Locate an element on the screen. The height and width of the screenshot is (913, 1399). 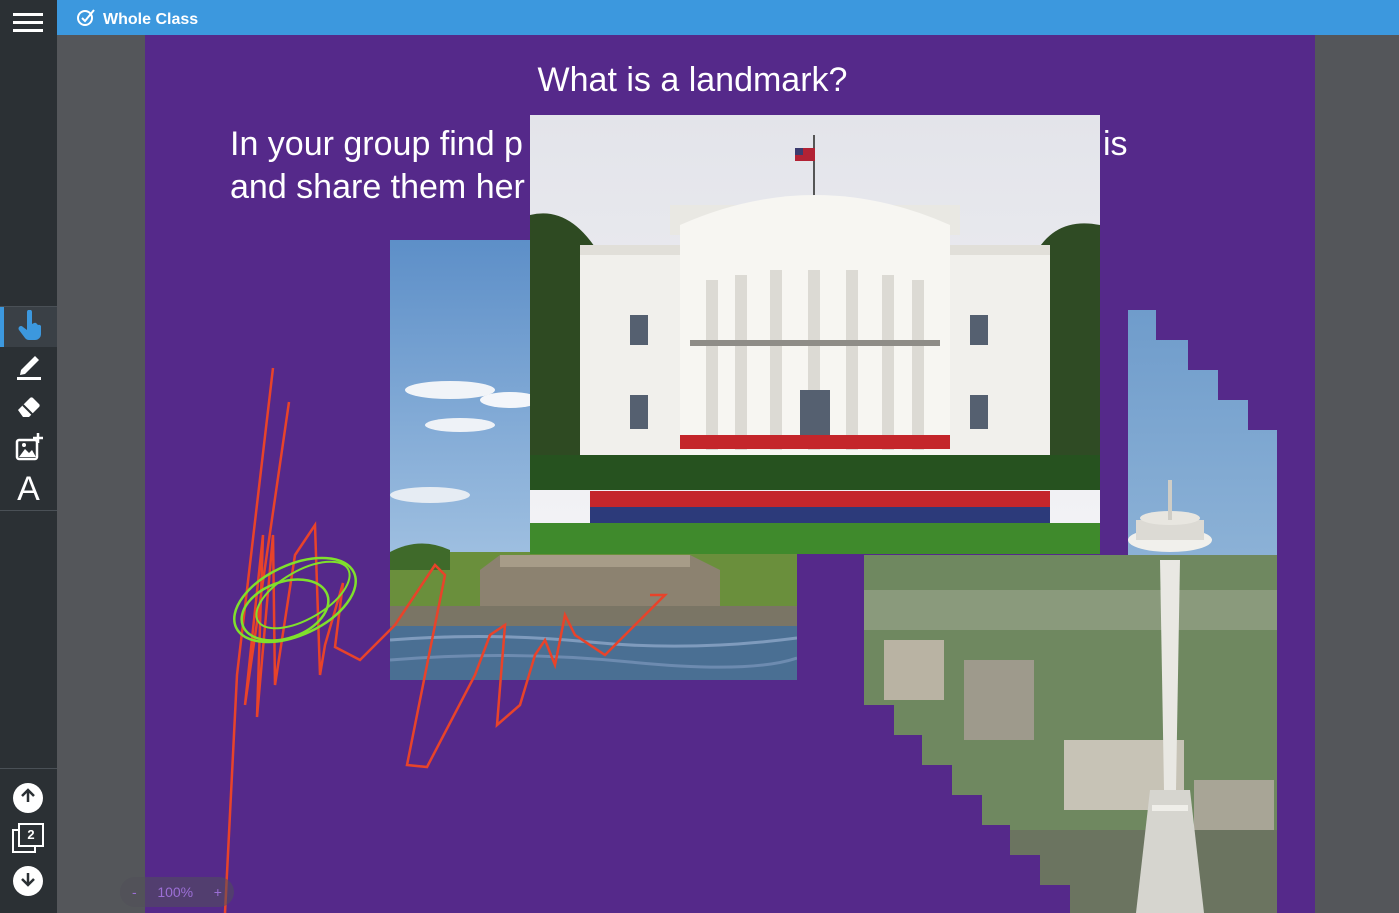
zoom-control: - 100% + is located at coordinates (177, 892).